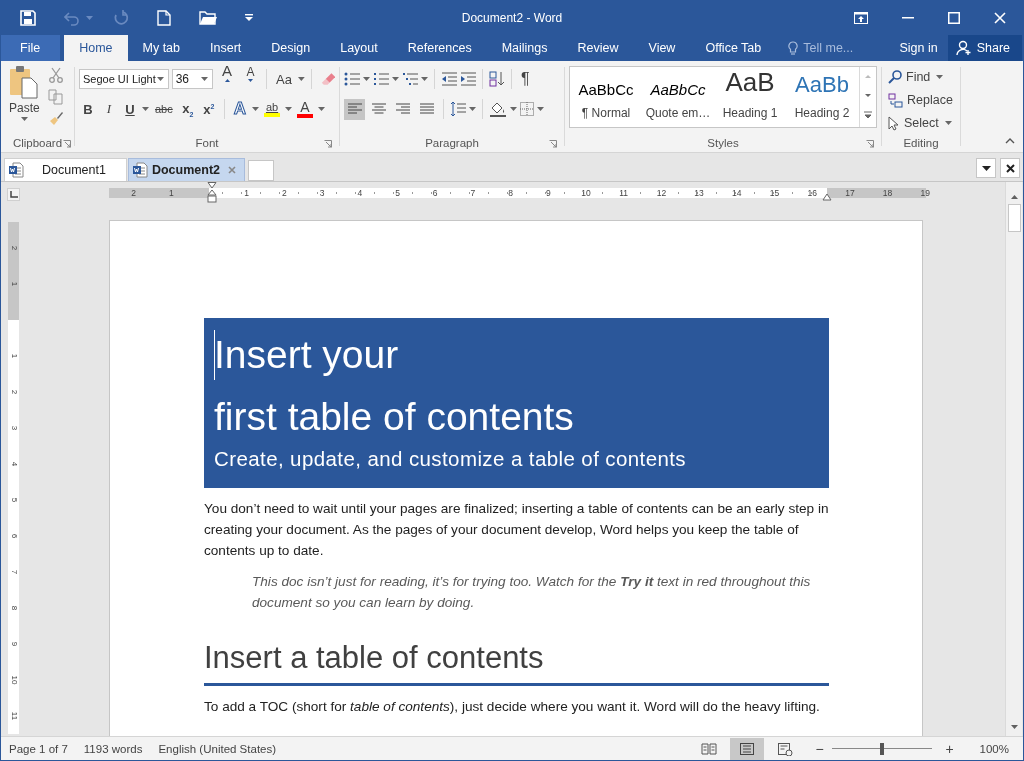 The image size is (1024, 761). I want to click on maximize-icon, so click(954, 17).